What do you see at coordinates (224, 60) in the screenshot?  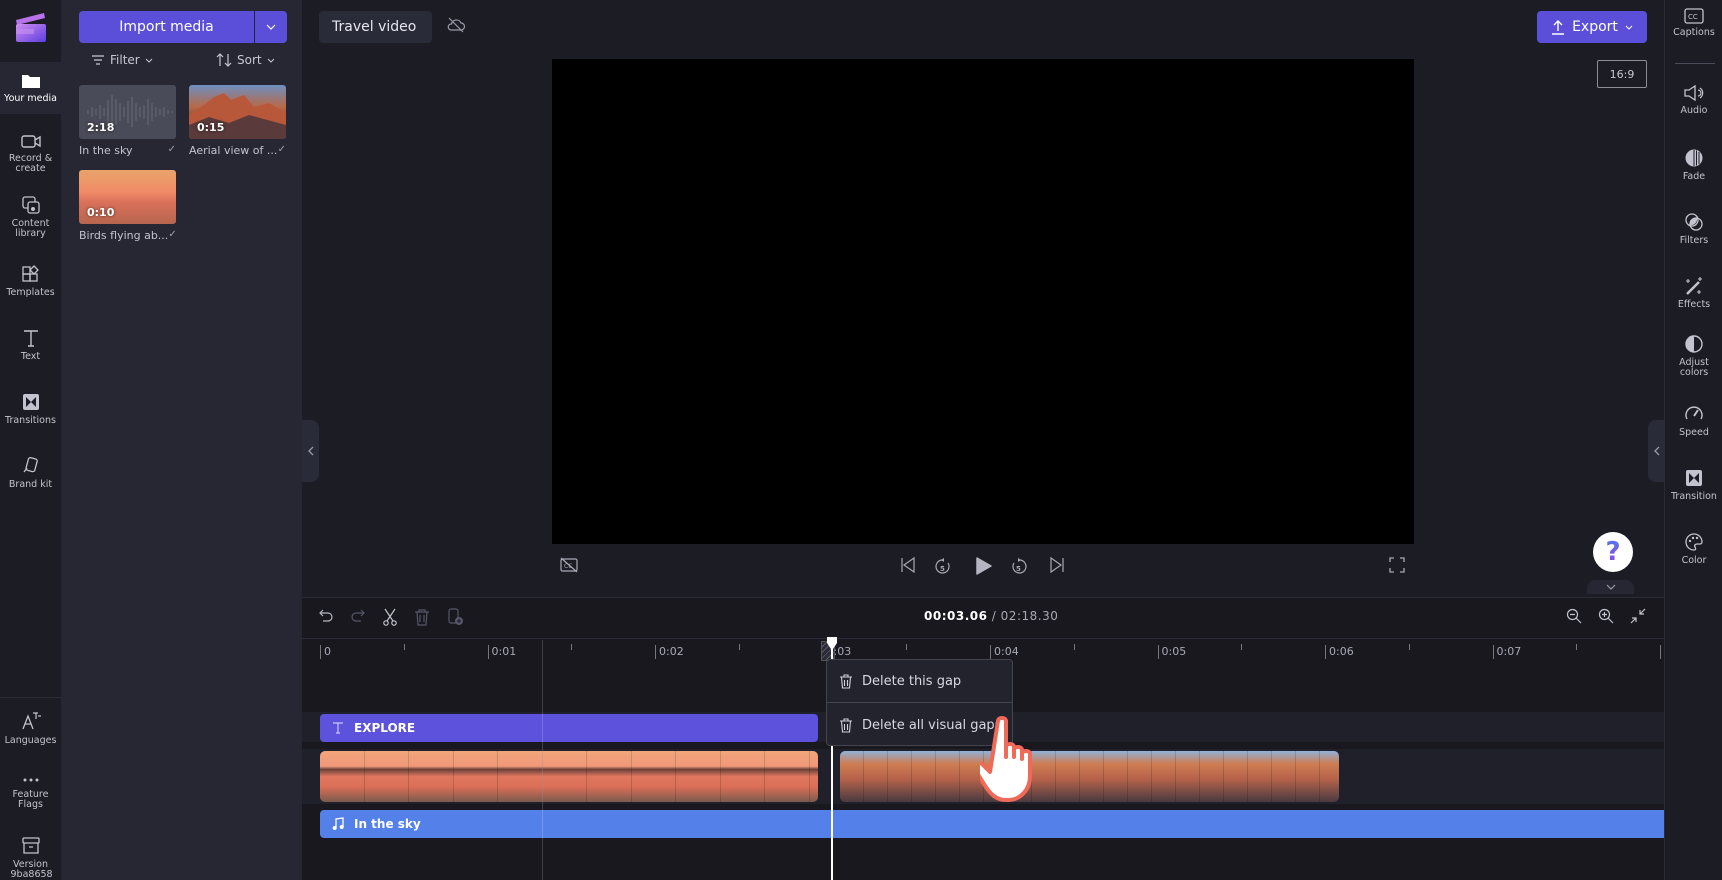 I see `sort-icon` at bounding box center [224, 60].